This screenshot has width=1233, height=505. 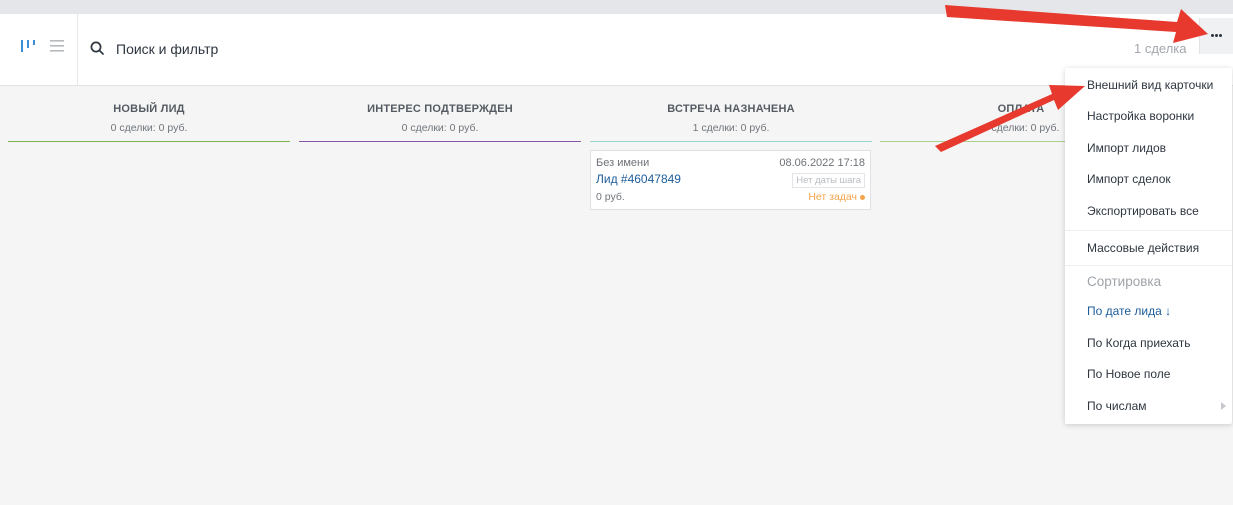 I want to click on menu-item-card-appearance: Внешний вид карточки, so click(x=1148, y=85).